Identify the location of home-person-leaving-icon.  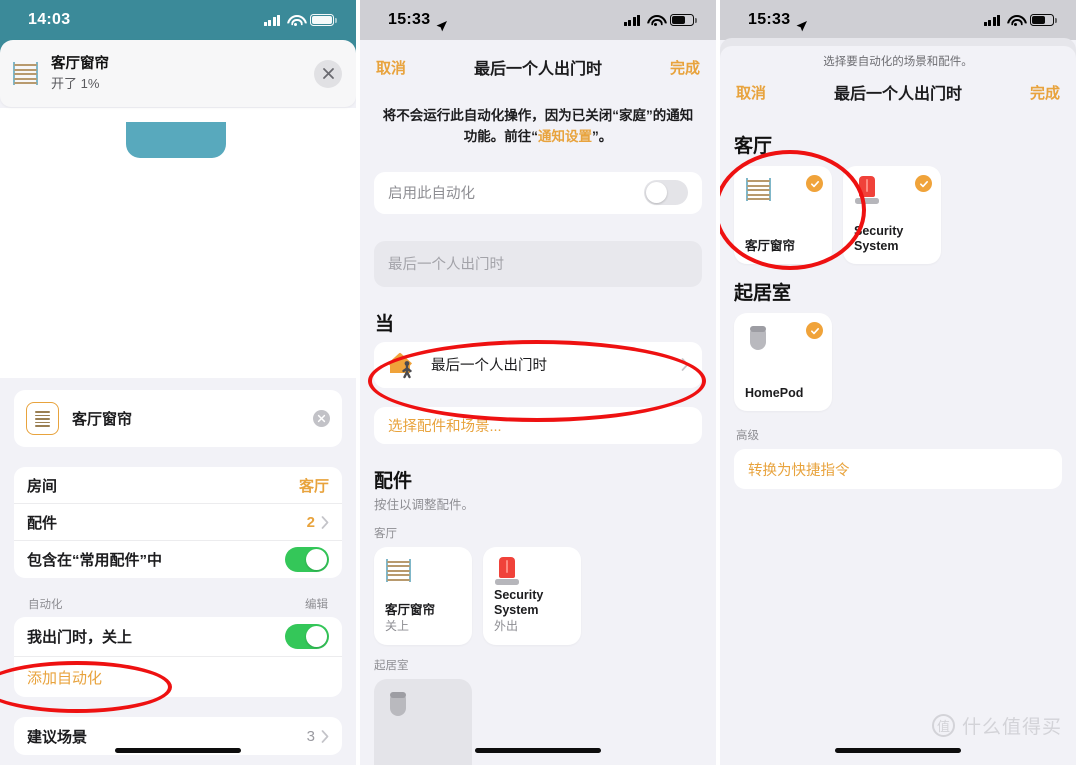
(403, 365).